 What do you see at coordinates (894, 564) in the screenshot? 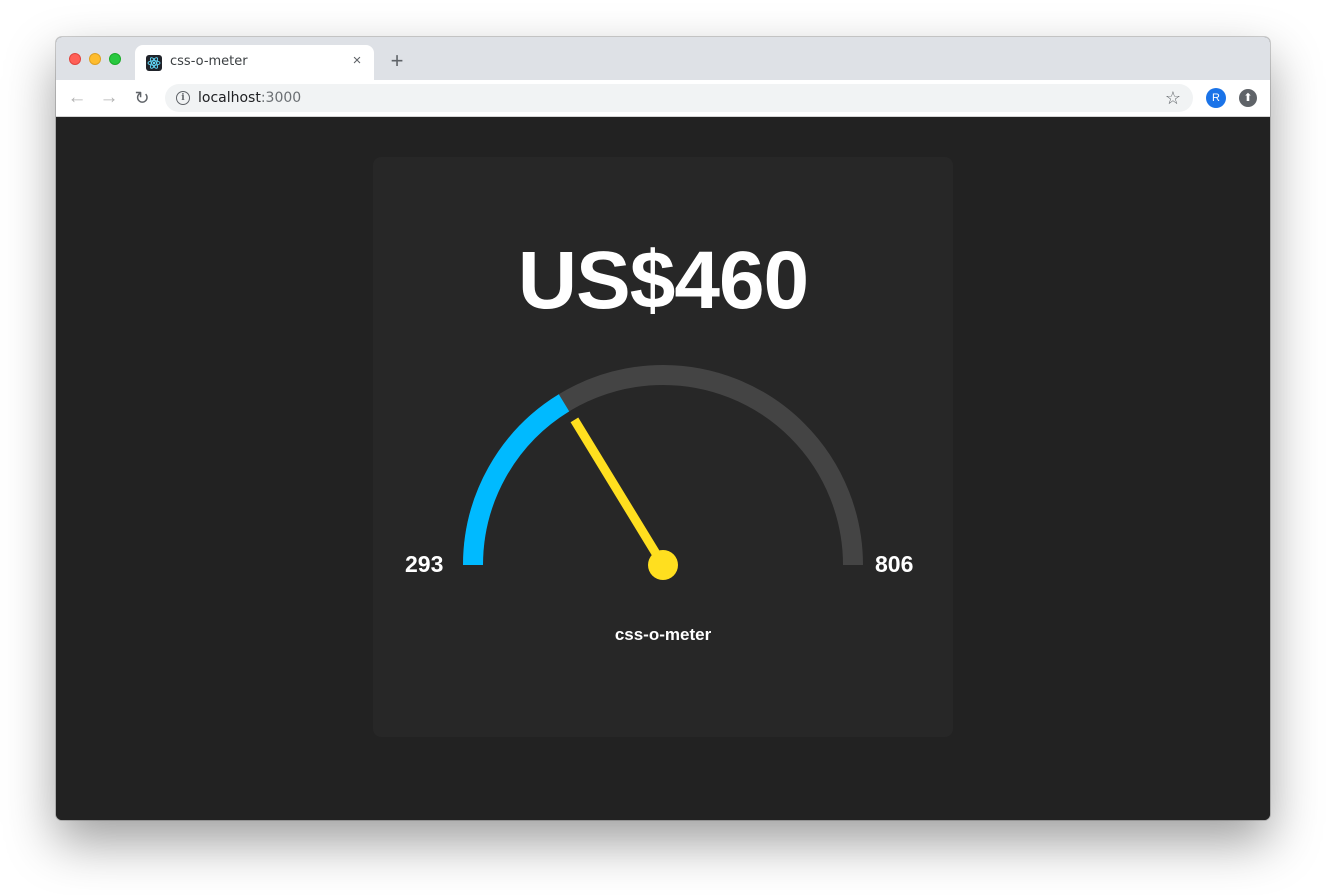
I see `gauge-max-label: 806` at bounding box center [894, 564].